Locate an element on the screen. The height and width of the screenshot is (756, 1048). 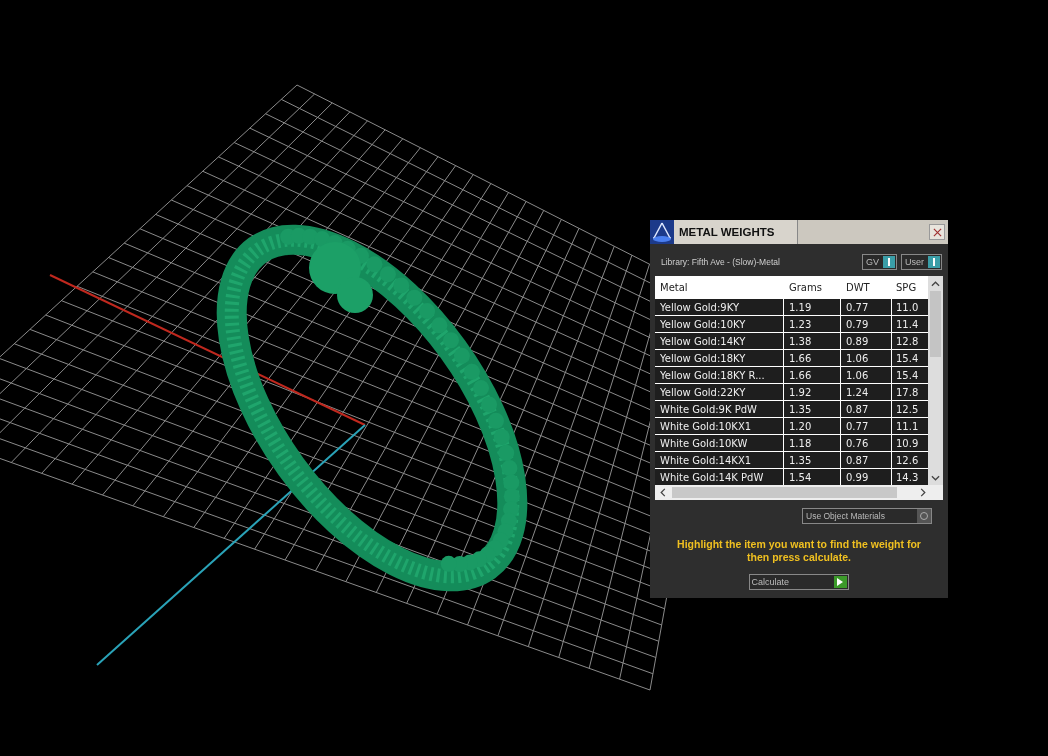
table-row: Yellow Gold:18KY 1.66 1.06 15.4 is located at coordinates (791, 357).